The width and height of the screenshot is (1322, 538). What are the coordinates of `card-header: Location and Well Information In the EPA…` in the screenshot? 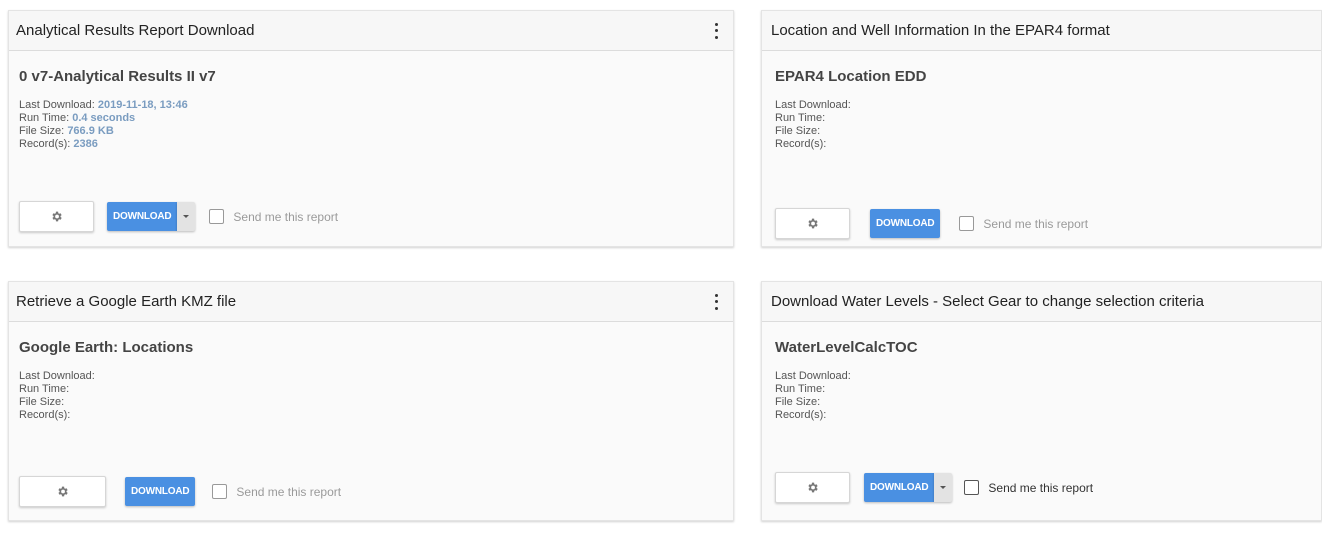 It's located at (1041, 31).